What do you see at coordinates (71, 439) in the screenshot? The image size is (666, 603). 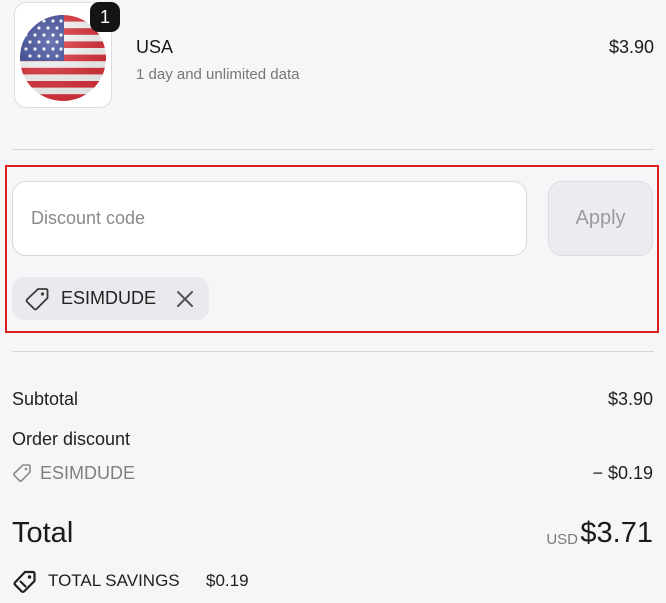 I see `order-discount-label: Order discount` at bounding box center [71, 439].